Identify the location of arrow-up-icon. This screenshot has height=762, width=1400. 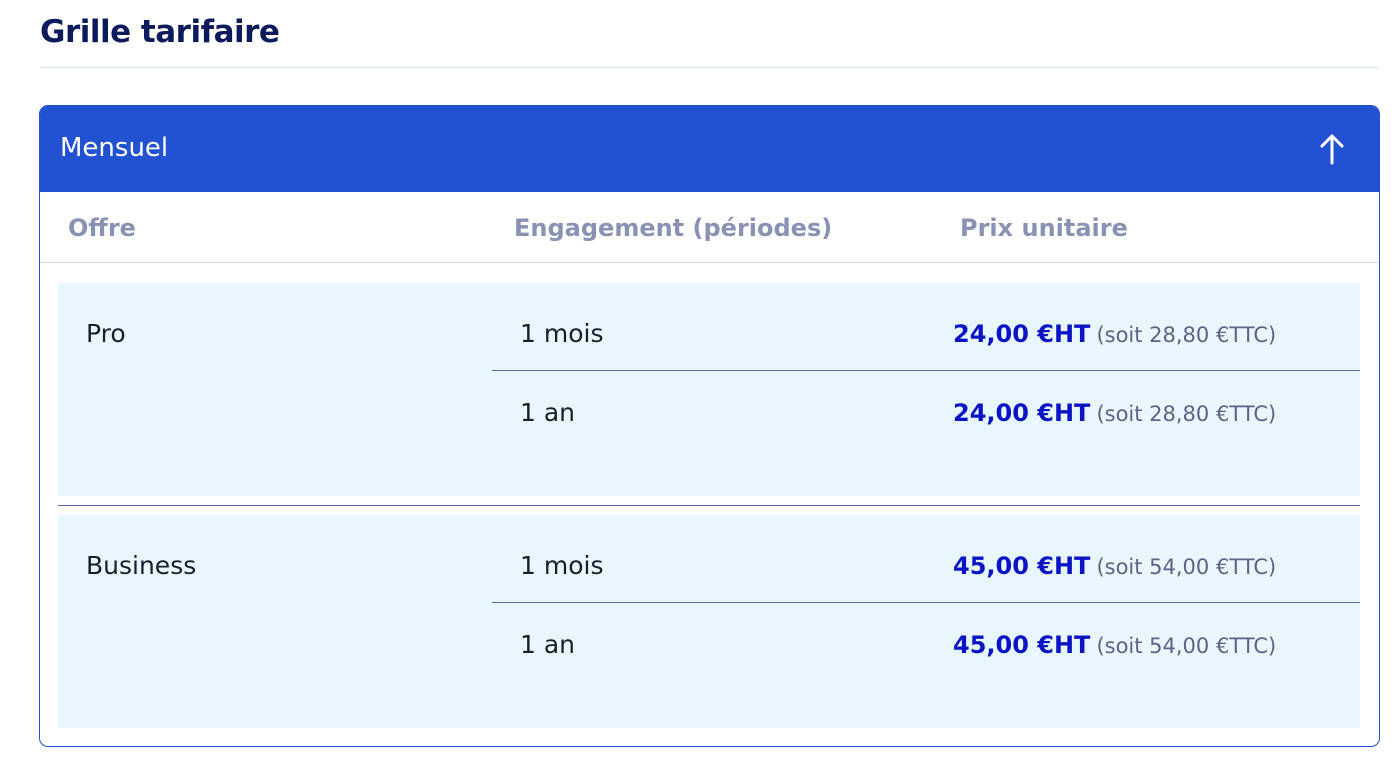
(1332, 149).